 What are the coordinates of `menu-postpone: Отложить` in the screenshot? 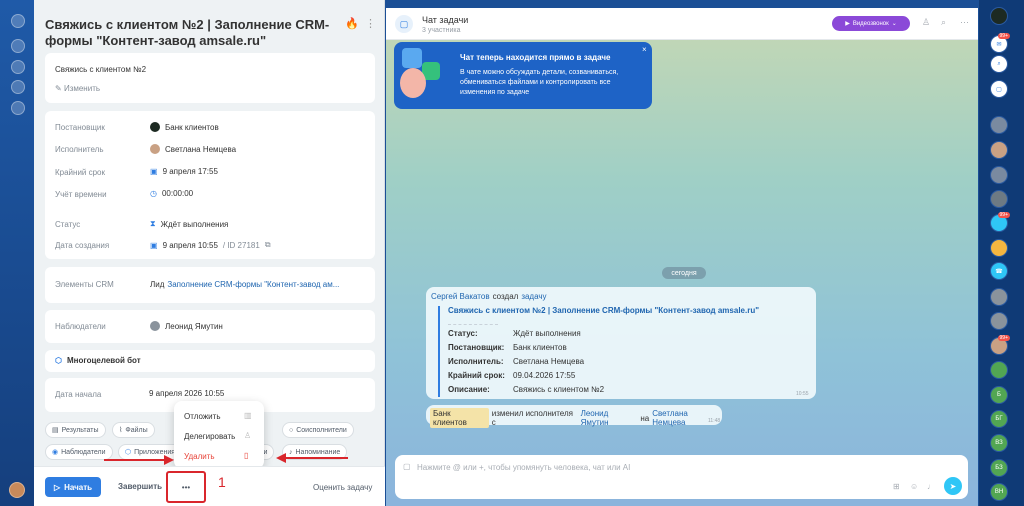 It's located at (202, 416).